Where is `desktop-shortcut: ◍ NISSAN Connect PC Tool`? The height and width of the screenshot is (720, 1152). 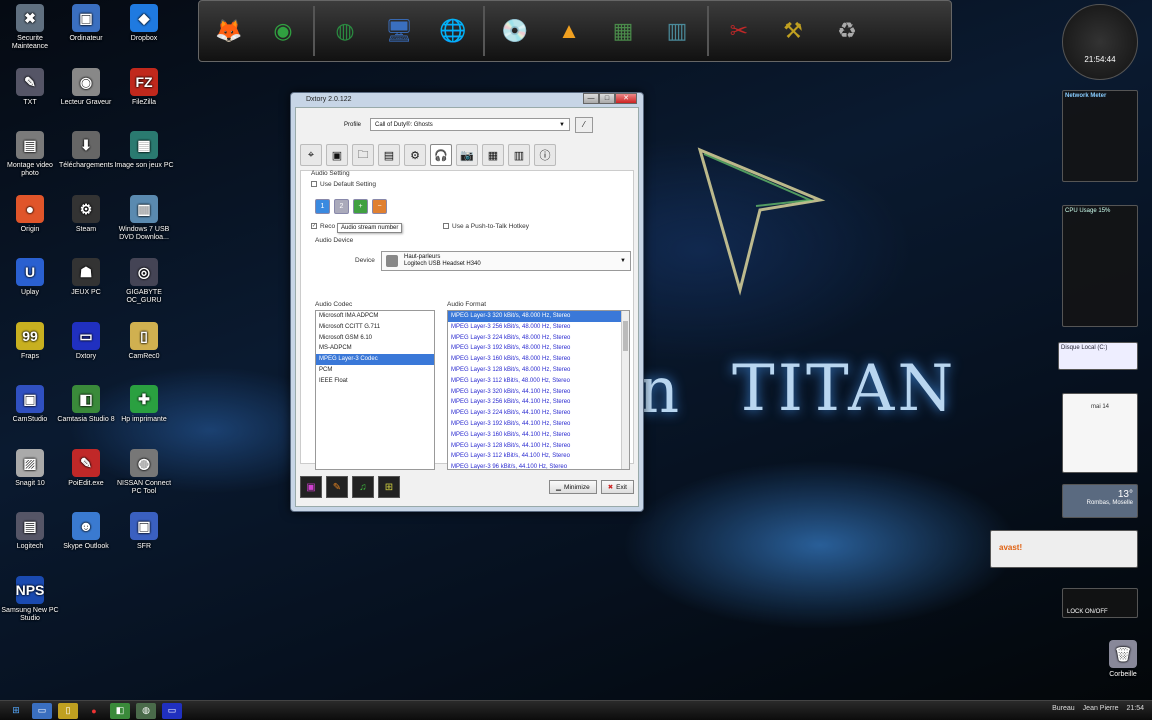
desktop-shortcut: ◍ NISSAN Connect PC Tool is located at coordinates (144, 472).